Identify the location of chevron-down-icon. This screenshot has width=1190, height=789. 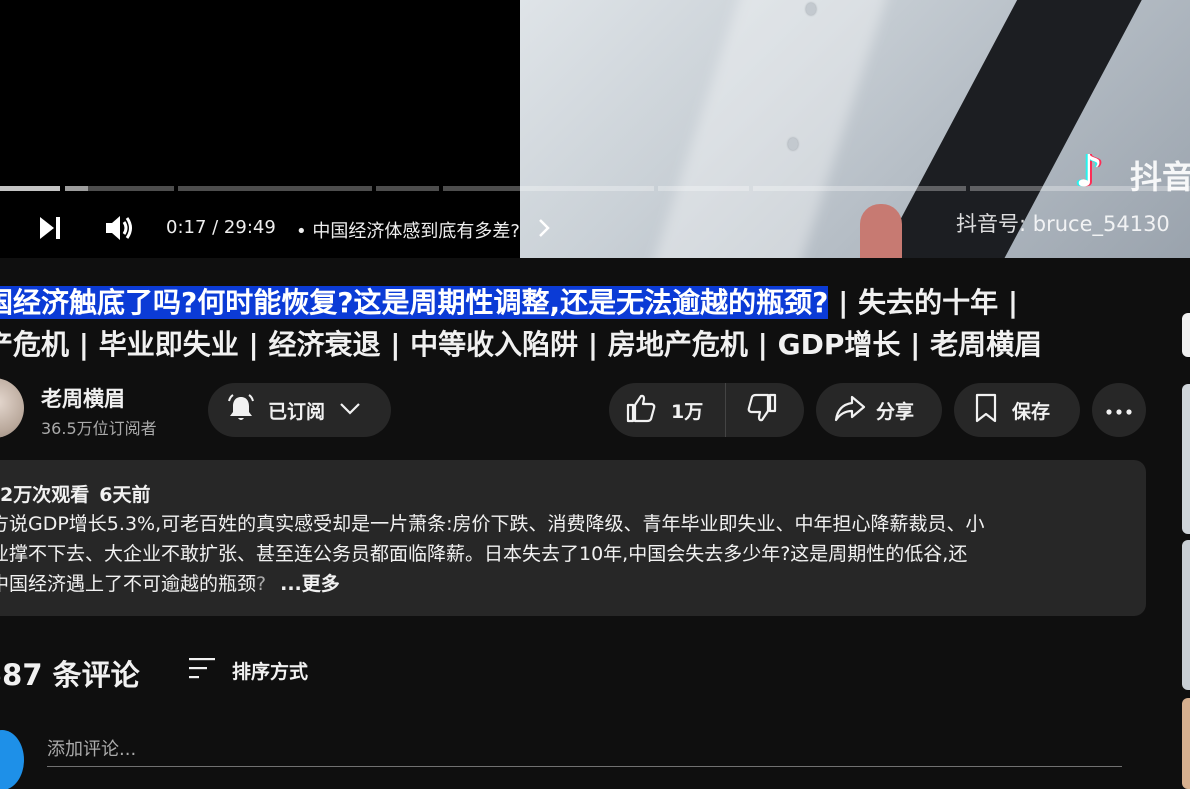
(350, 410).